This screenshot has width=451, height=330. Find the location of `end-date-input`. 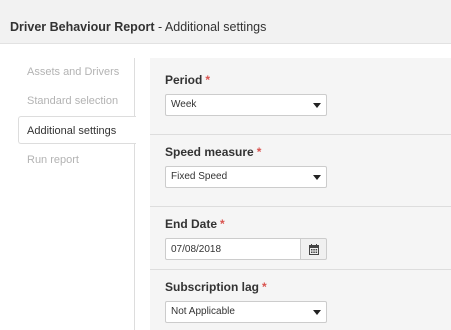

end-date-input is located at coordinates (233, 249).